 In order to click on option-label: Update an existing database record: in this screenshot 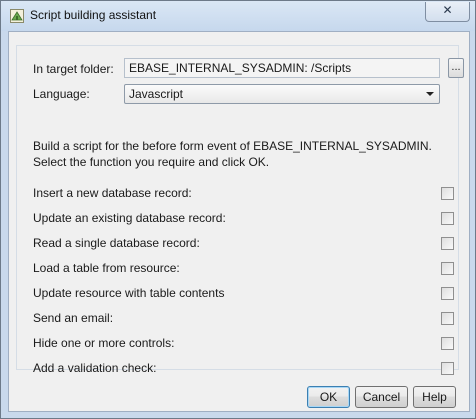, I will do `click(129, 218)`.